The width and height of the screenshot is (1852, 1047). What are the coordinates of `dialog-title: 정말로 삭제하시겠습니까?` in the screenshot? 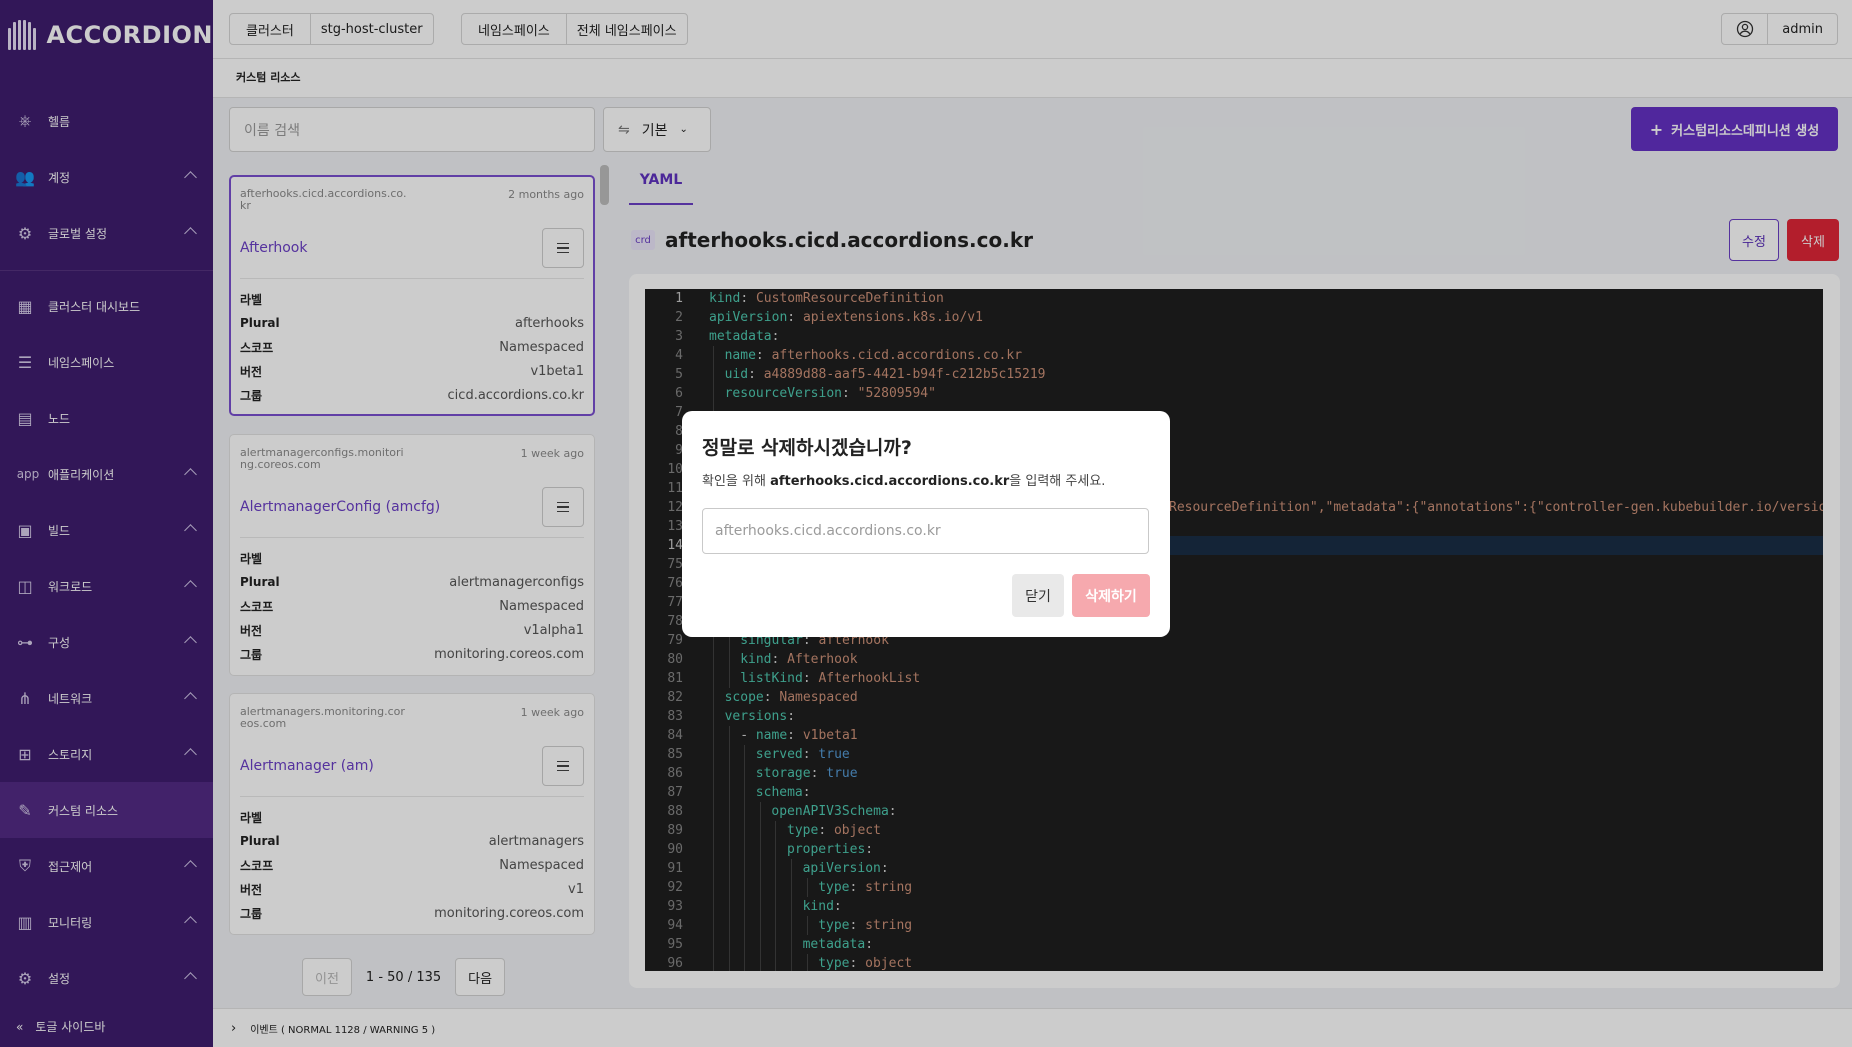 It's located at (807, 448).